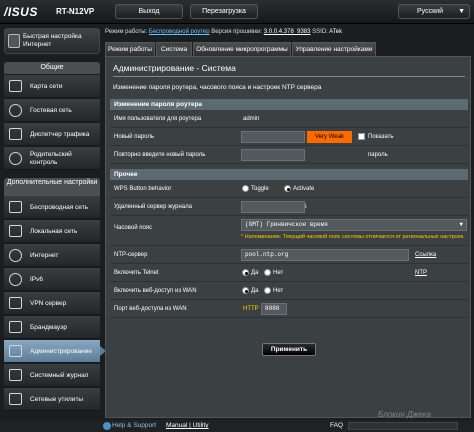 The image size is (474, 432). Describe the element at coordinates (289, 119) in the screenshot. I see `username-row: Имя пользователя для роутера admin` at that location.